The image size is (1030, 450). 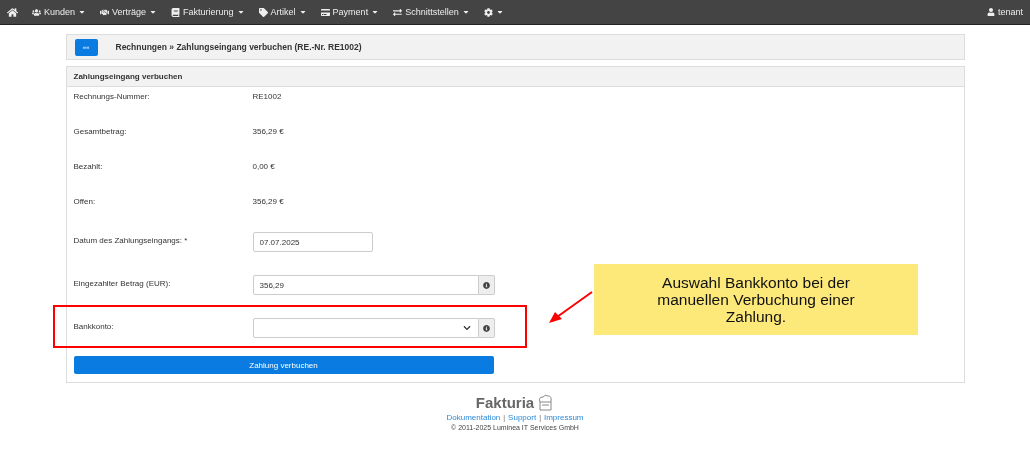 What do you see at coordinates (112, 97) in the screenshot?
I see `field-label: Rechnungs-Nummer:` at bounding box center [112, 97].